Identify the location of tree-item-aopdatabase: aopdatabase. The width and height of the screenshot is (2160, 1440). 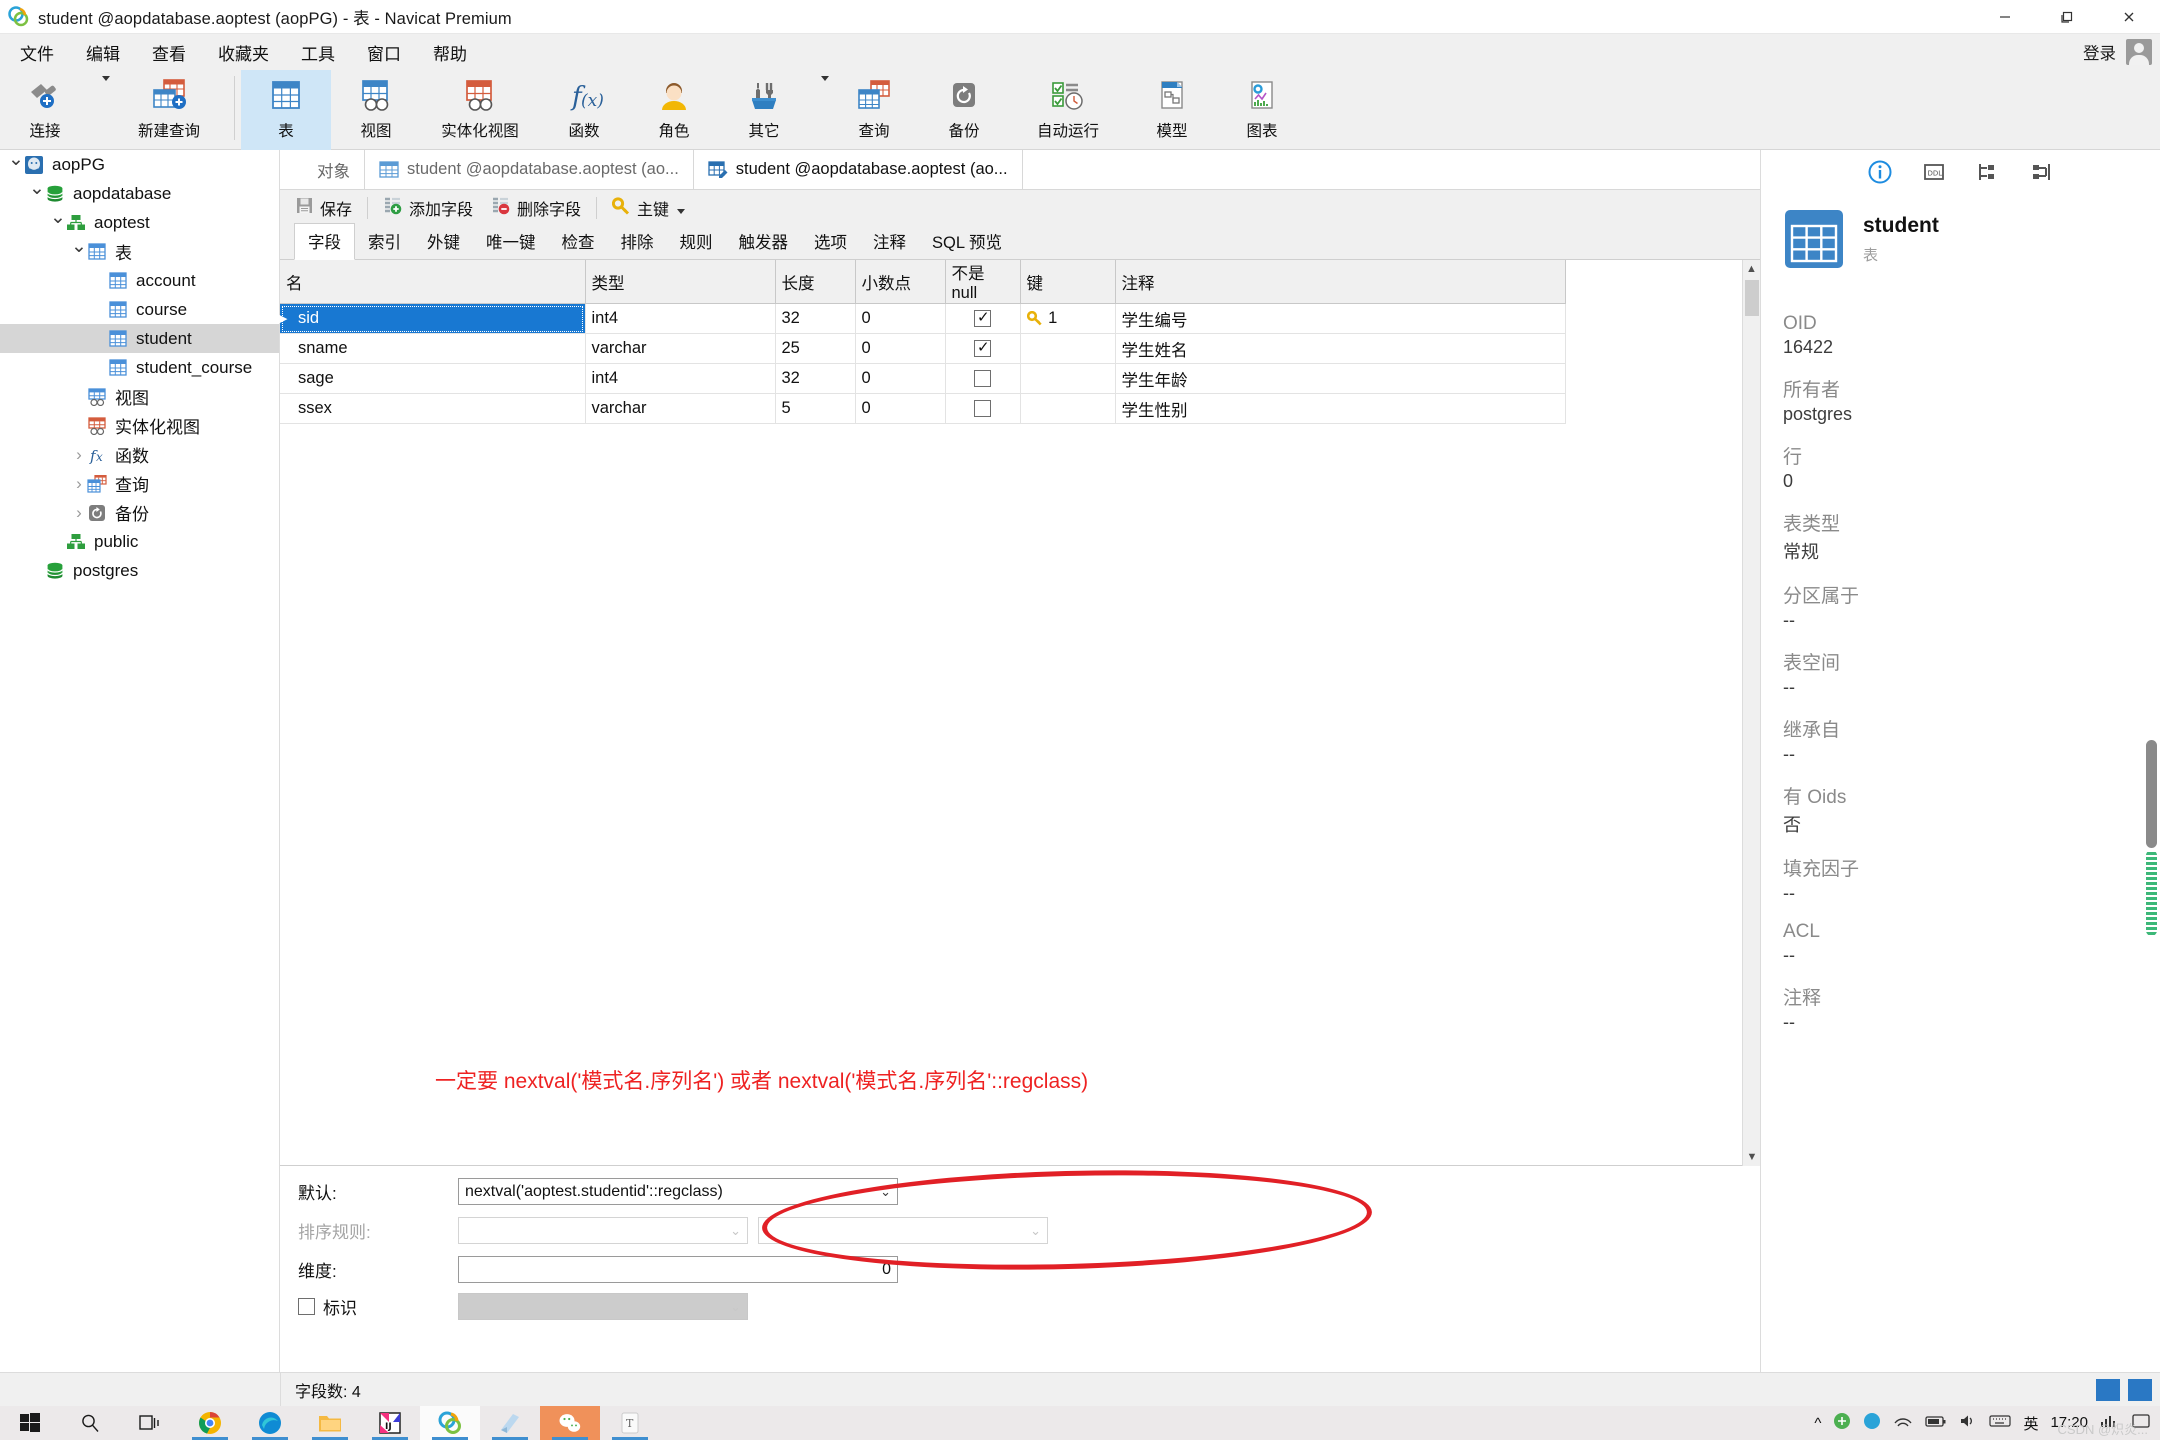
(139, 193).